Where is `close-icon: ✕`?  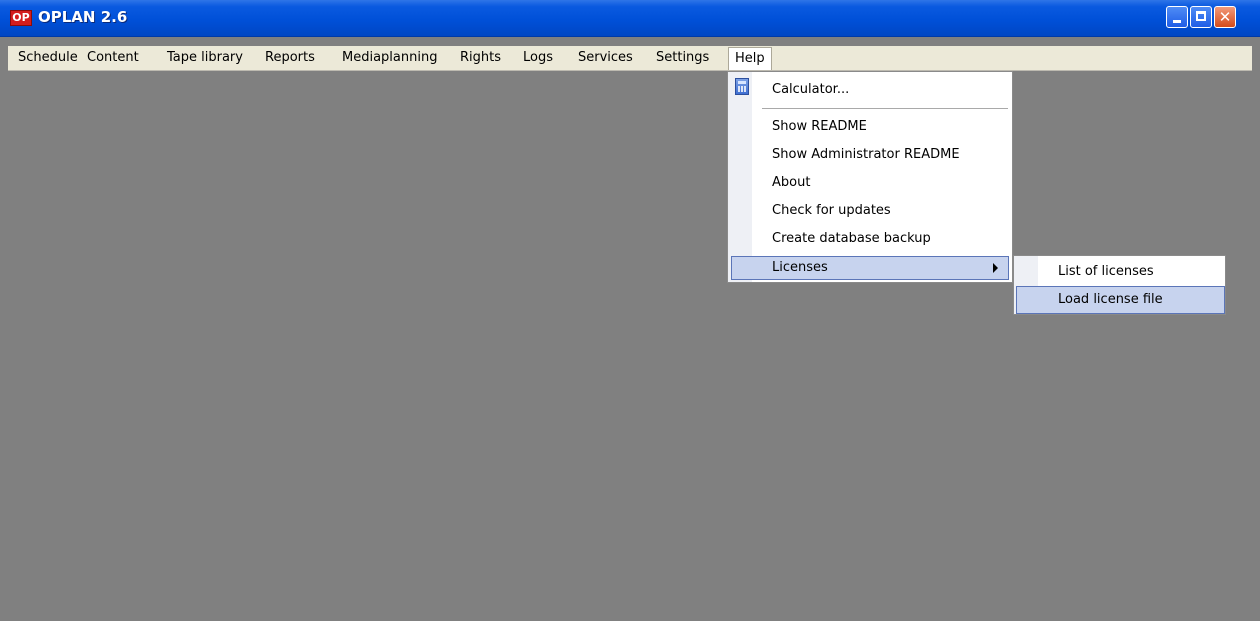
close-icon: ✕ is located at coordinates (1225, 17).